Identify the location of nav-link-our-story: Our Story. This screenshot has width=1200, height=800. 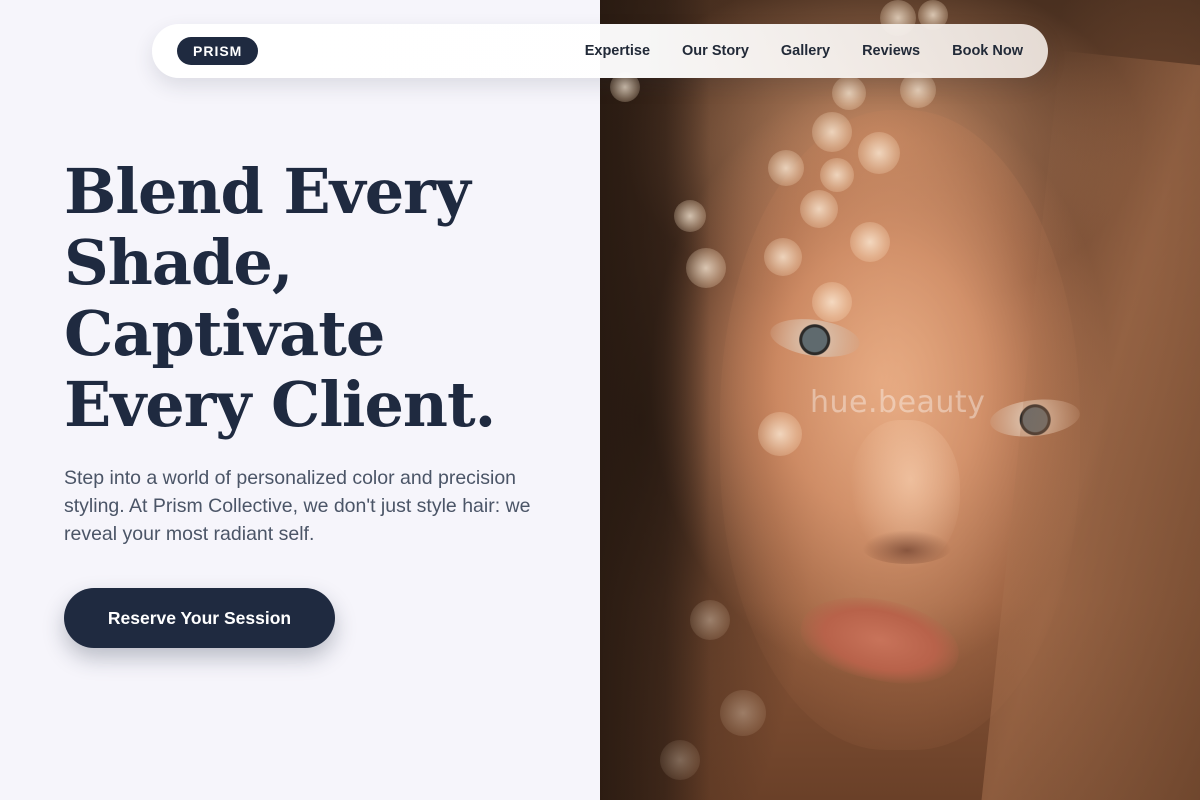
(715, 51).